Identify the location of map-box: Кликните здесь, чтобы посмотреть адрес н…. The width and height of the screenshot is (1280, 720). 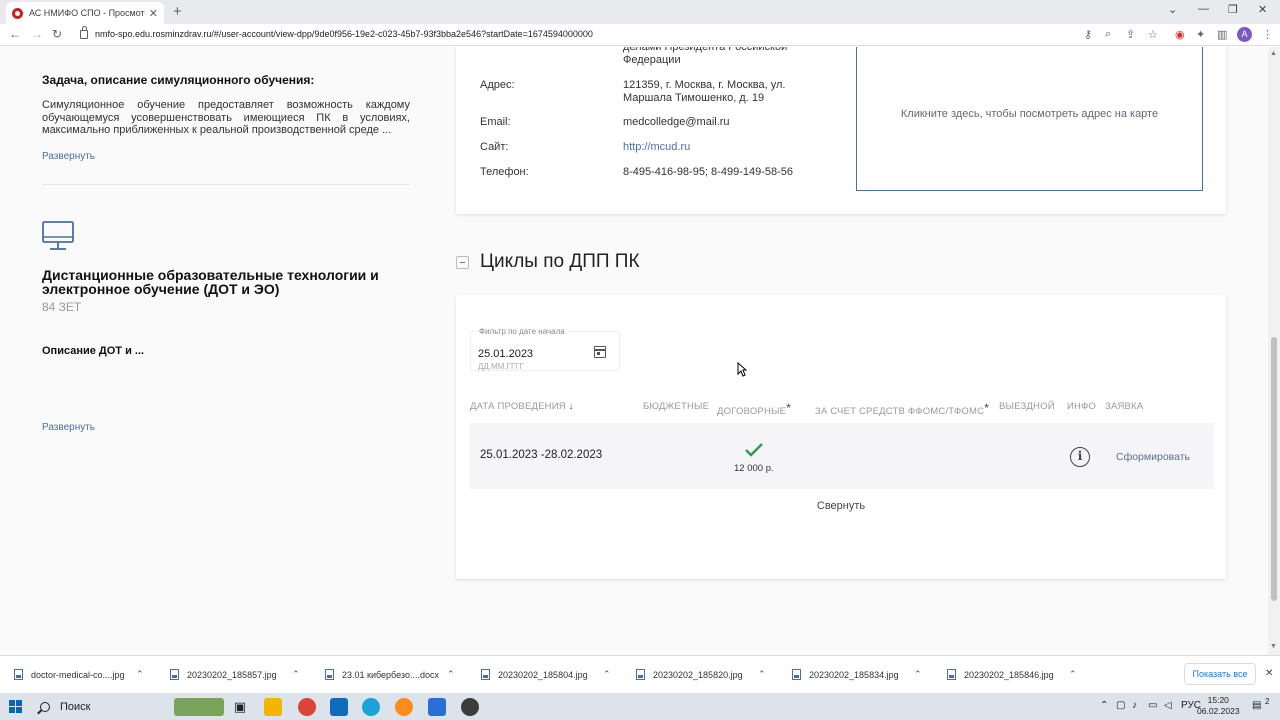
(1029, 119).